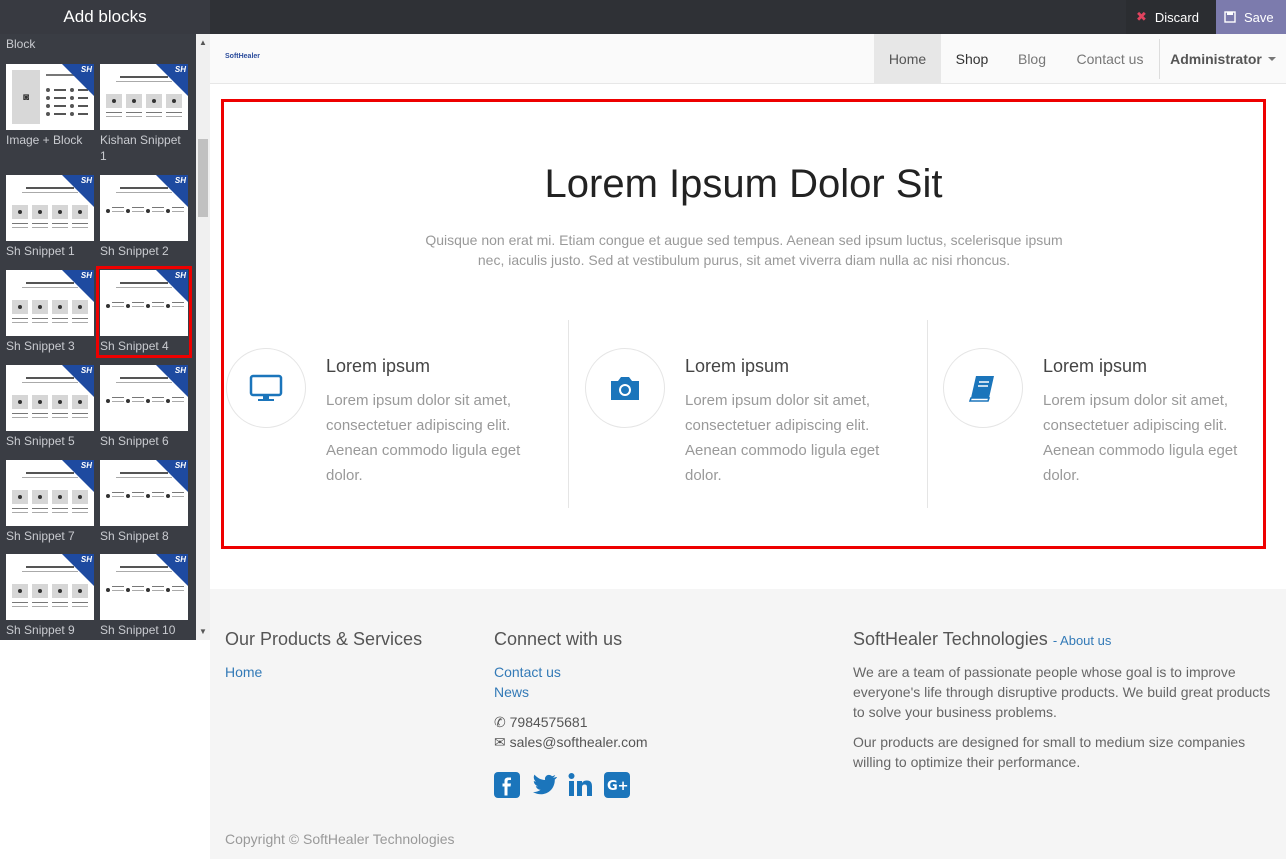 The height and width of the screenshot is (859, 1286). What do you see at coordinates (50, 97) in the screenshot?
I see `snippet-preview: ◙ SH` at bounding box center [50, 97].